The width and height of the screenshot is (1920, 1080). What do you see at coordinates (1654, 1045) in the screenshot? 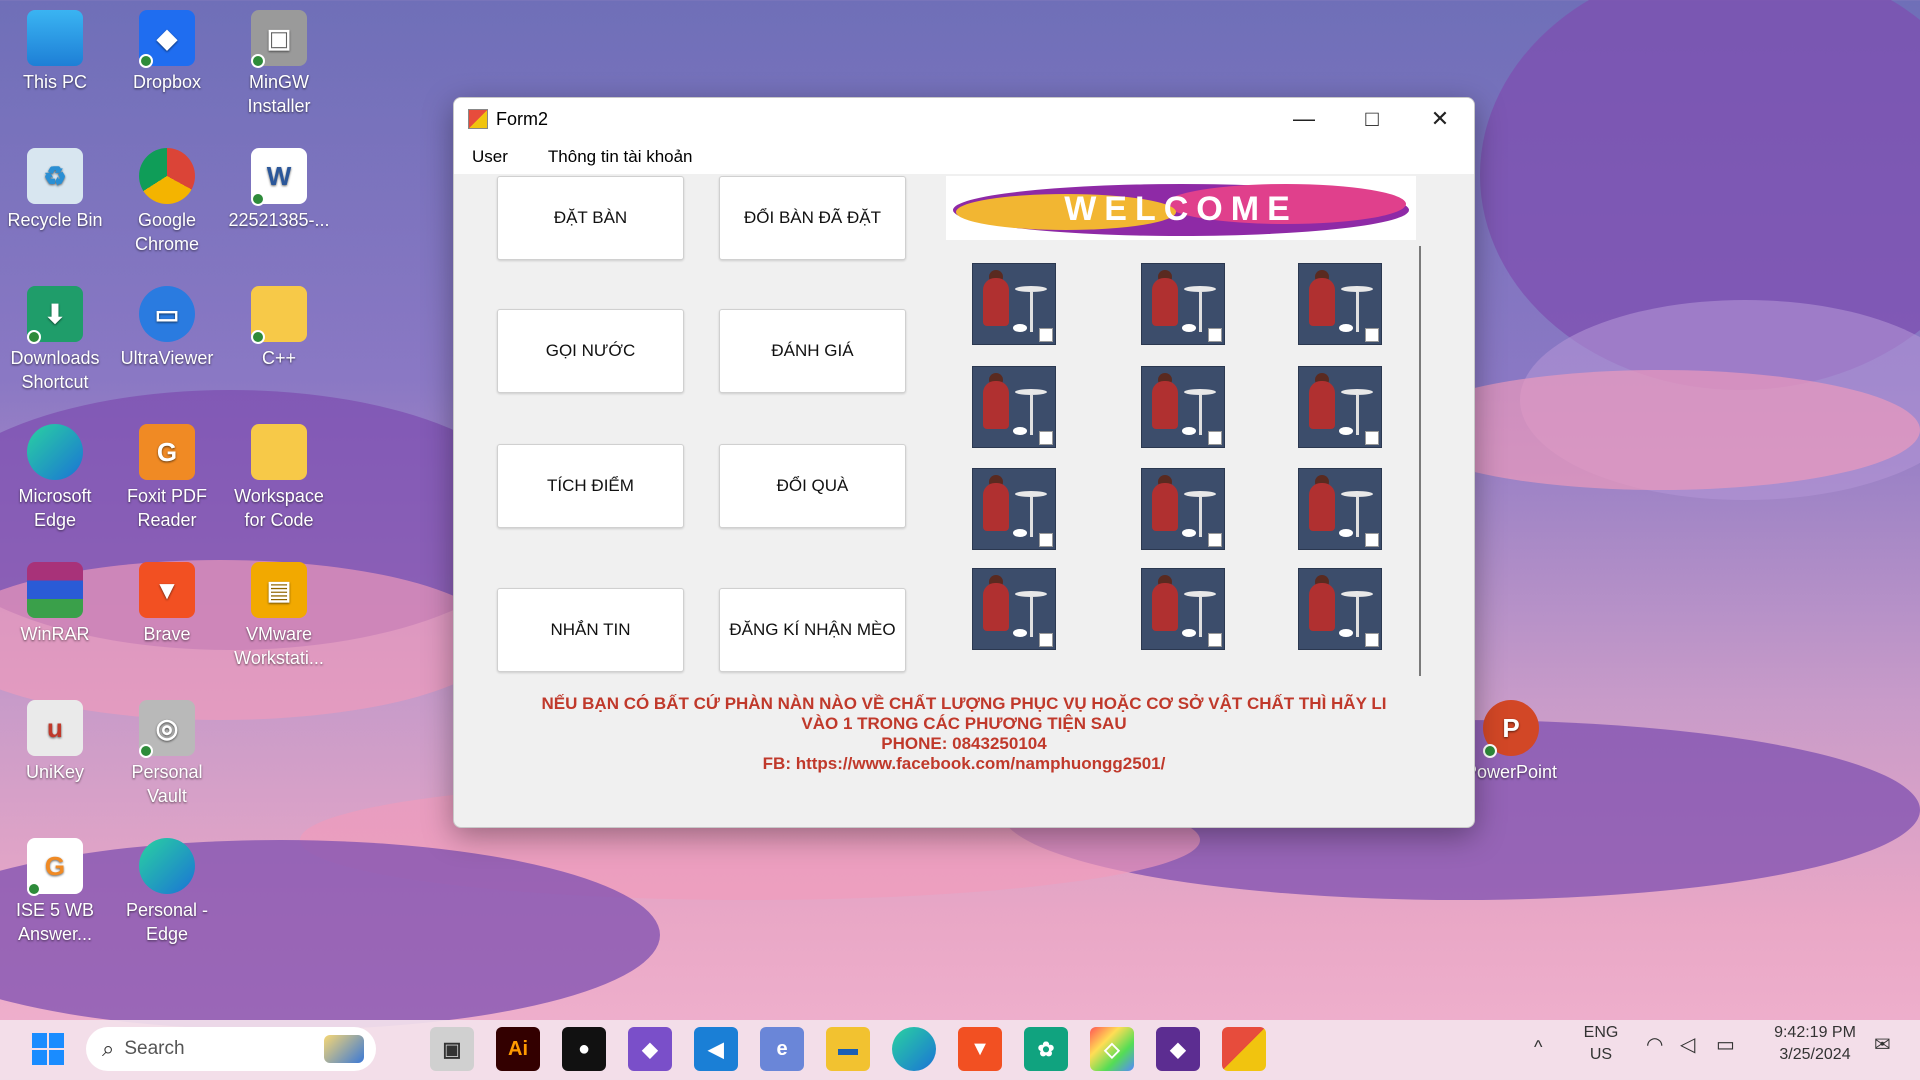
I see `wifi-icon: ◠` at bounding box center [1654, 1045].